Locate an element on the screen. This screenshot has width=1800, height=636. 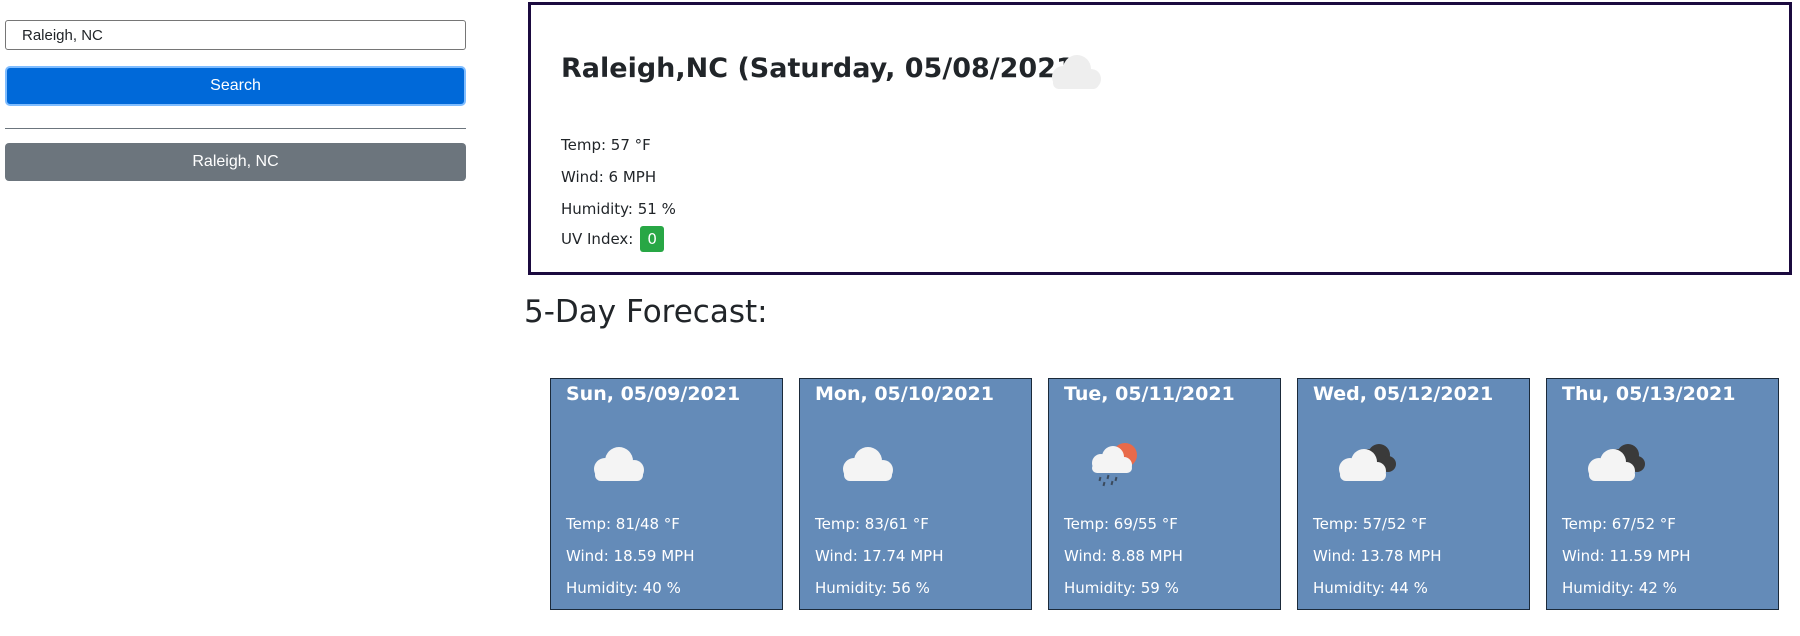
uv-index-label: UV Index: is located at coordinates (597, 239).